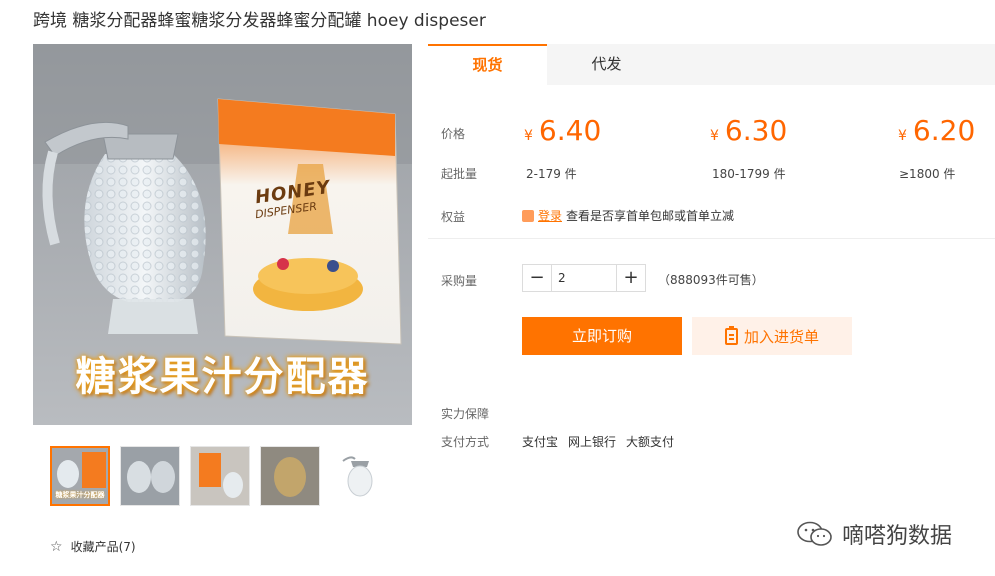 This screenshot has height=576, width=995. Describe the element at coordinates (56, 546) in the screenshot. I see `star-icon: ☆` at that location.